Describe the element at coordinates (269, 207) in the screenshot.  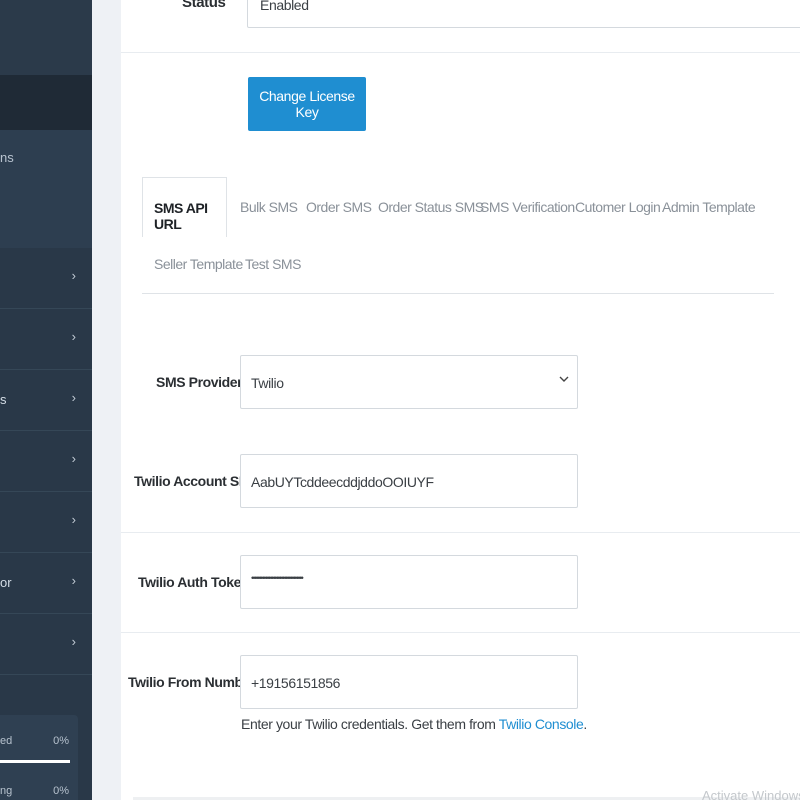
I see `tab-bulk-sms: Bulk SMS` at that location.